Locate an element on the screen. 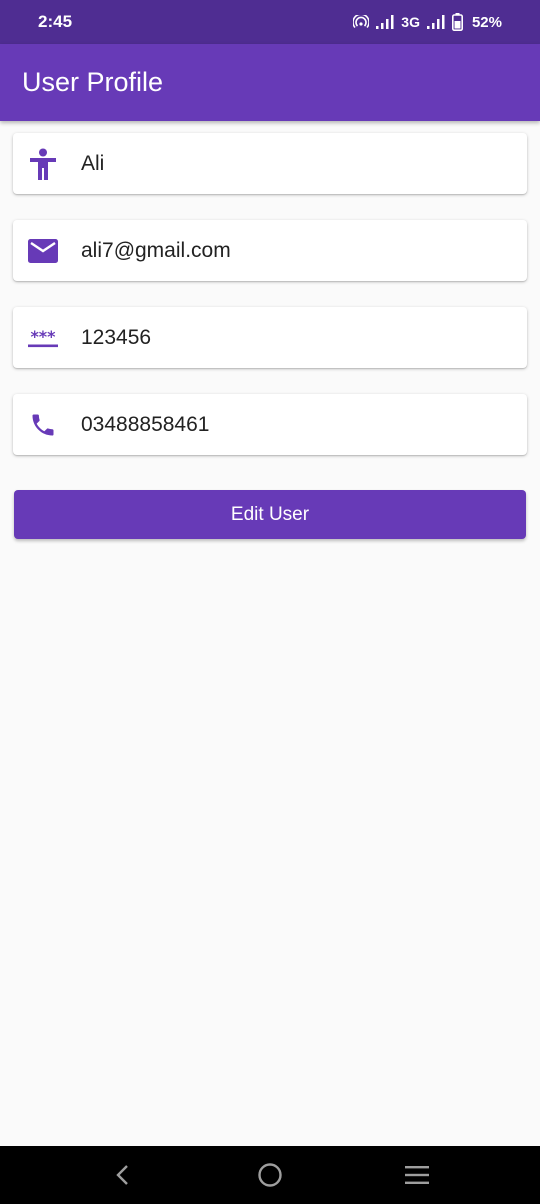  status-time: 2:45 is located at coordinates (55, 21).